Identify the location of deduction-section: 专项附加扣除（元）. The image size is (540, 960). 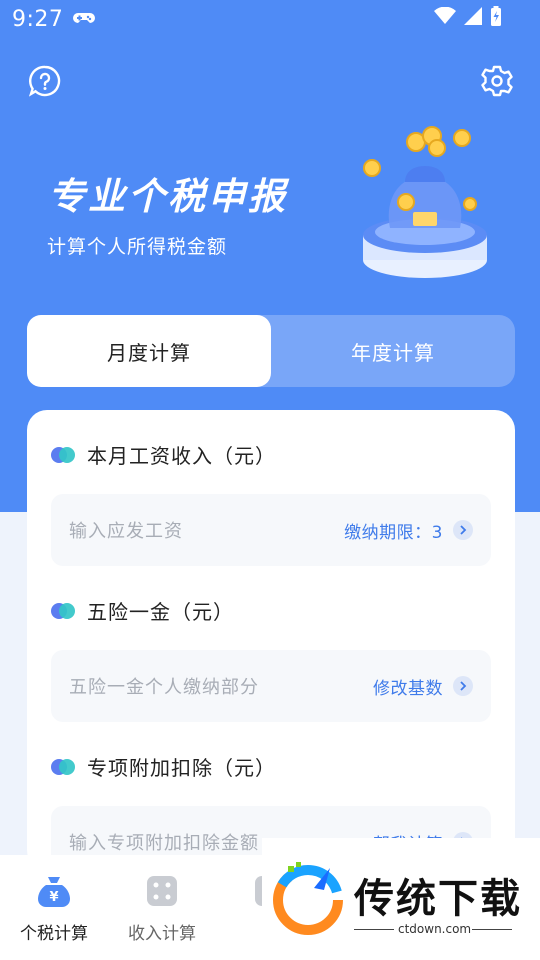
(163, 766).